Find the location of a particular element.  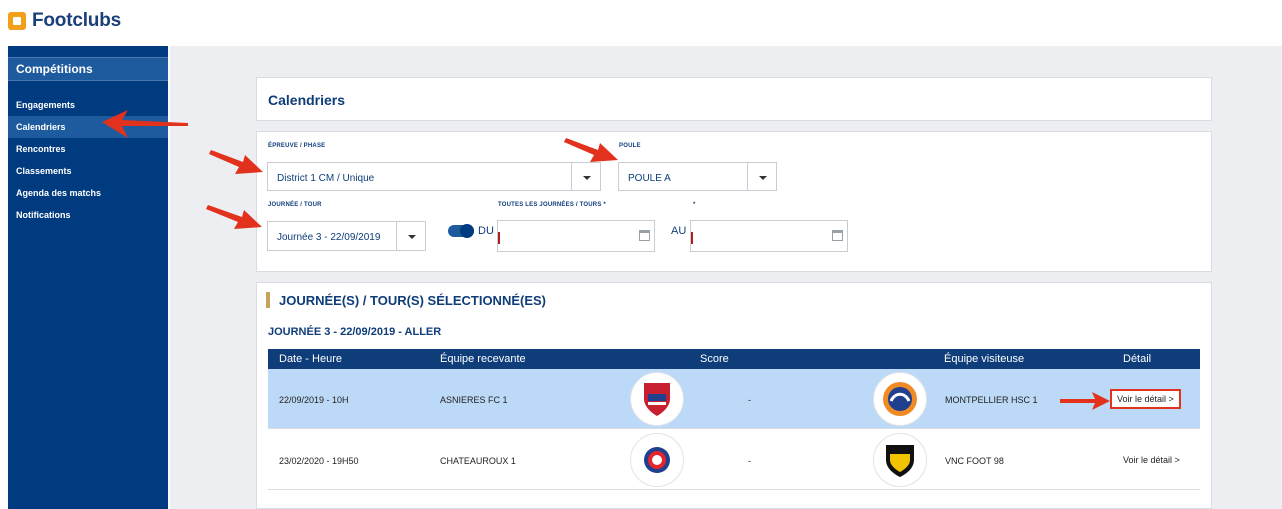

journee-label: JOURNÉE / TOUR is located at coordinates (295, 205).